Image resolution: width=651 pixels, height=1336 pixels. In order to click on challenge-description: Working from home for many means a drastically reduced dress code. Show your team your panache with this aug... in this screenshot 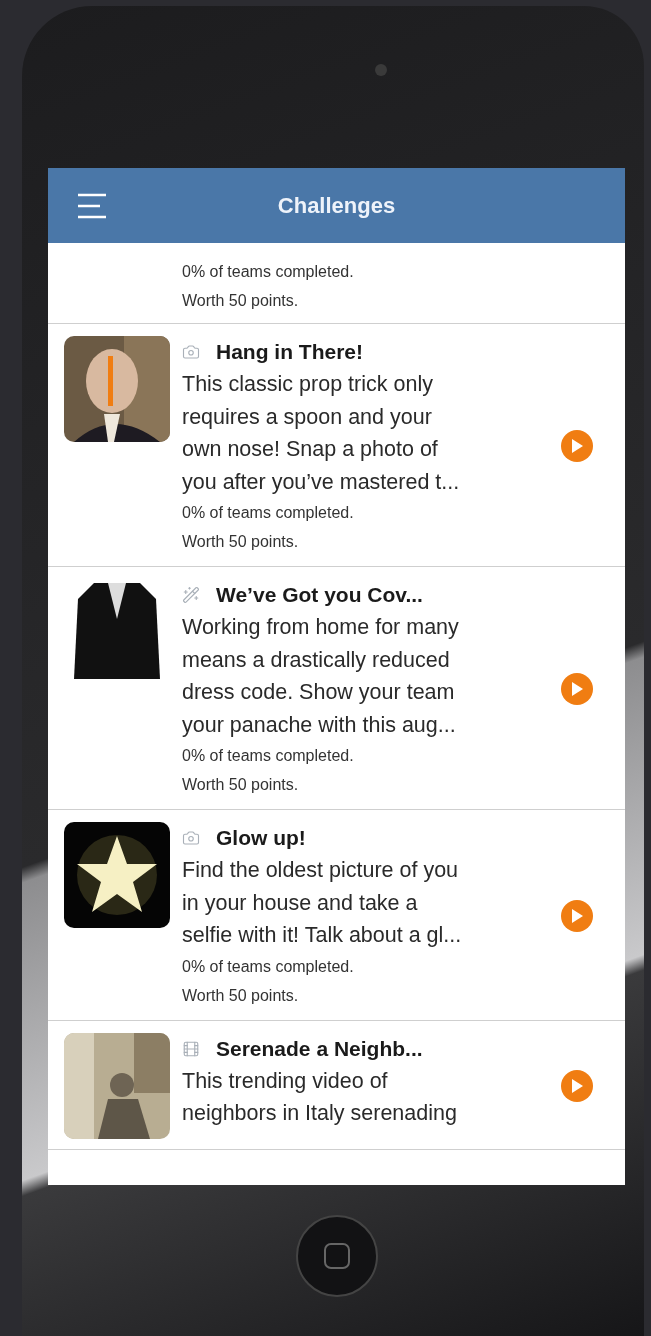, I will do `click(321, 676)`.